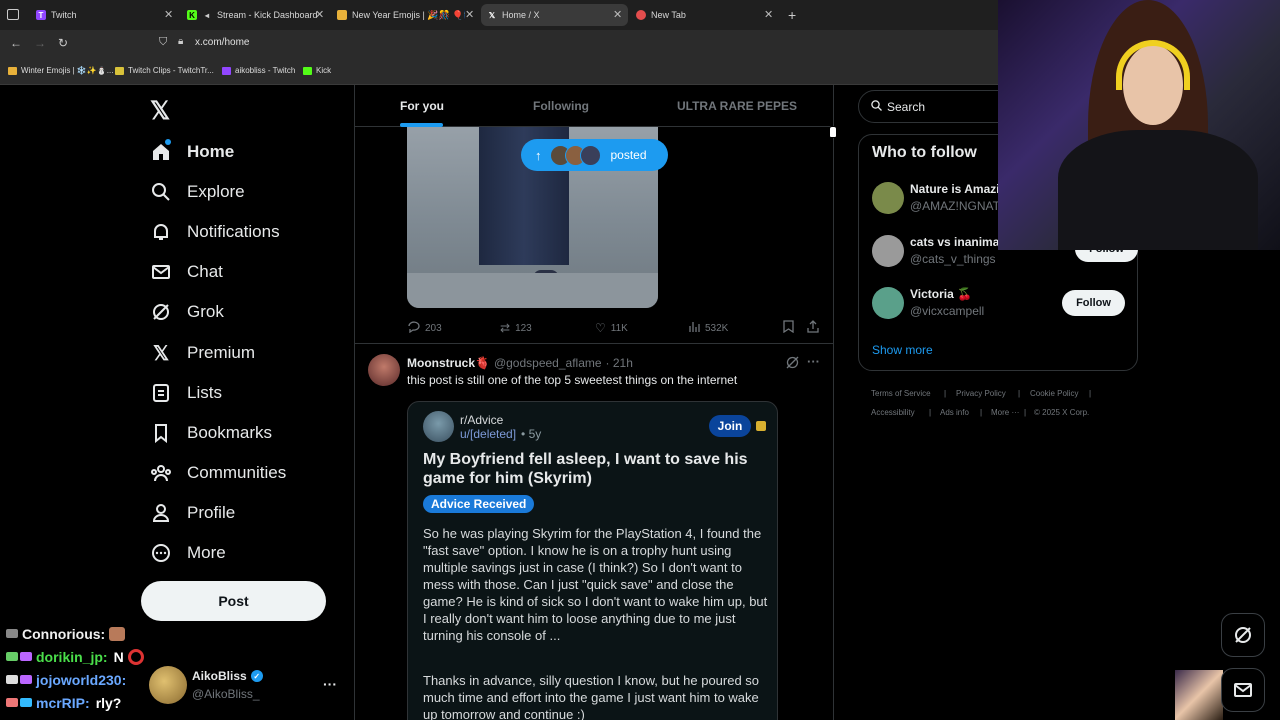 The height and width of the screenshot is (720, 1280). Describe the element at coordinates (101, 15) in the screenshot. I see `tab-twitch: T Twitch` at that location.